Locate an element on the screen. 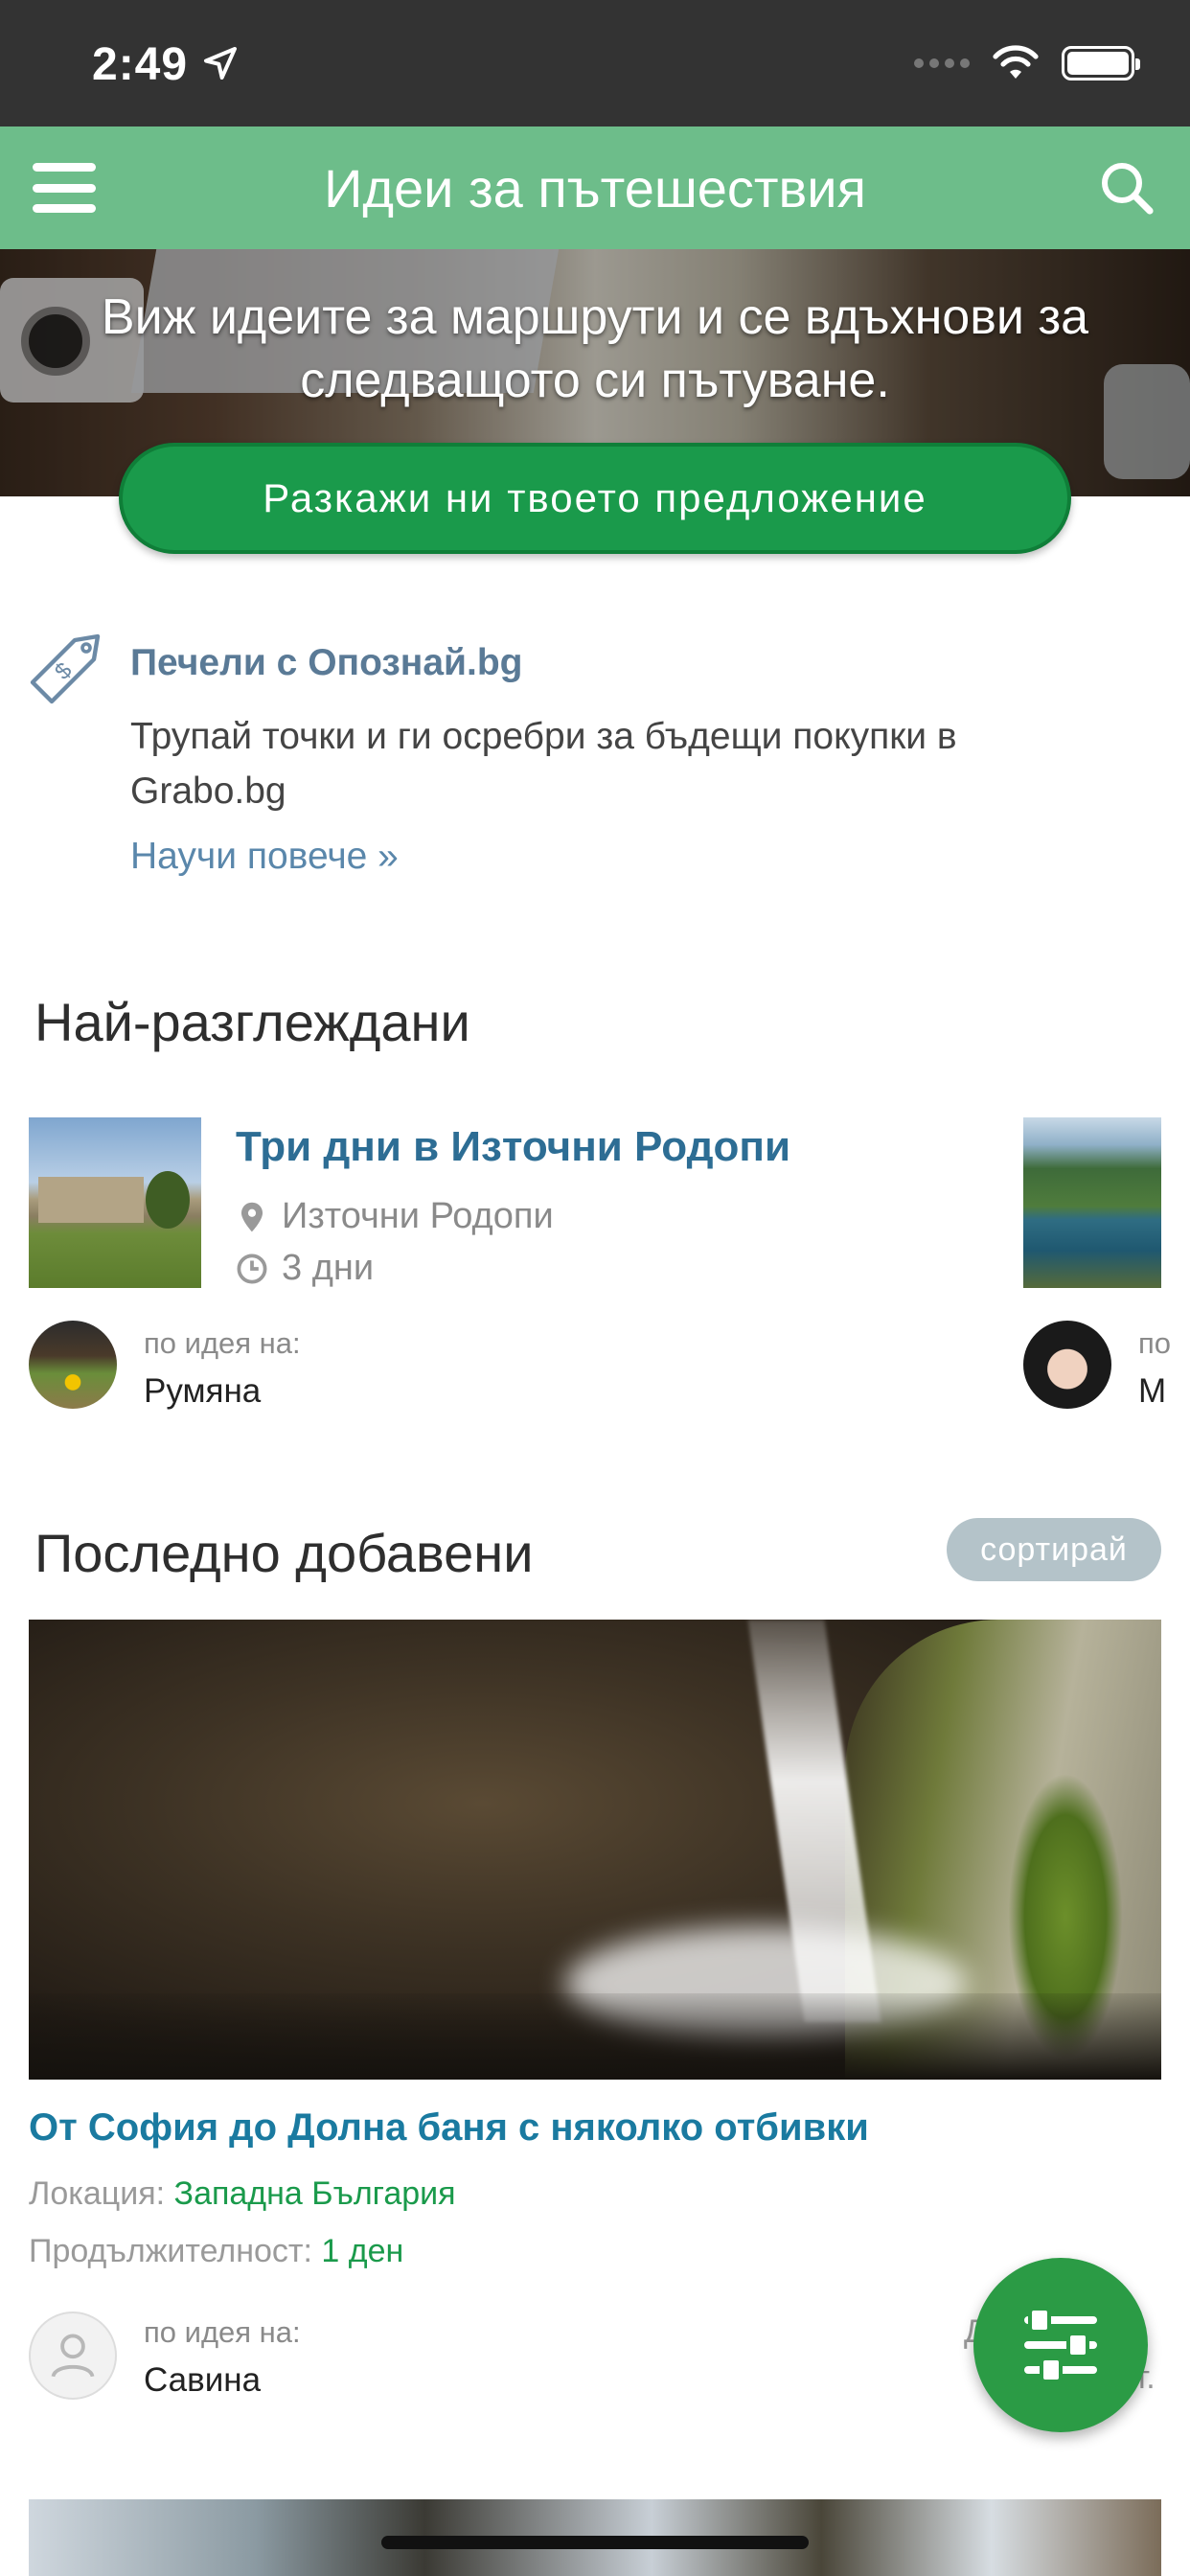 The width and height of the screenshot is (1190, 2576). most-viewed-duration: 3 дни is located at coordinates (305, 1268).